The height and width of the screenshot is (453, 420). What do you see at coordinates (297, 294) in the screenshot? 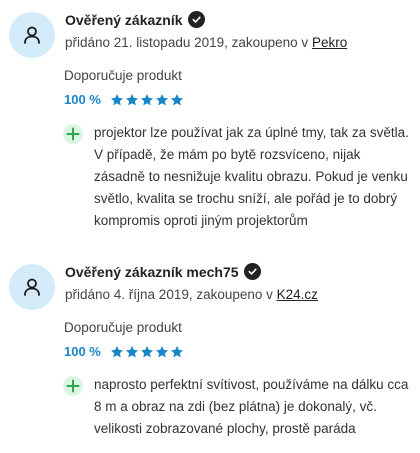
I see `shop-link: K24.cz` at bounding box center [297, 294].